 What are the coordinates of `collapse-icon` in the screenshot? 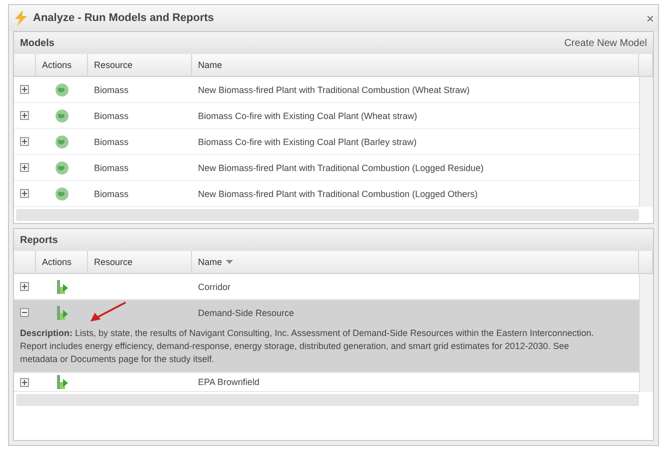 It's located at (24, 312).